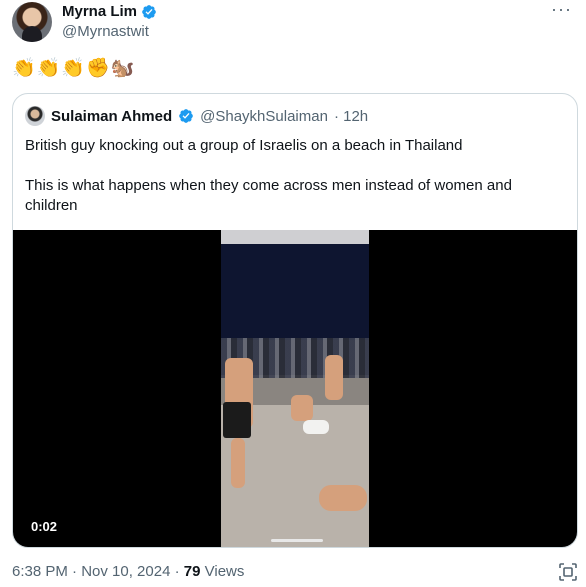 This screenshot has width=586, height=587. I want to click on quoted-avatar, so click(35, 116).